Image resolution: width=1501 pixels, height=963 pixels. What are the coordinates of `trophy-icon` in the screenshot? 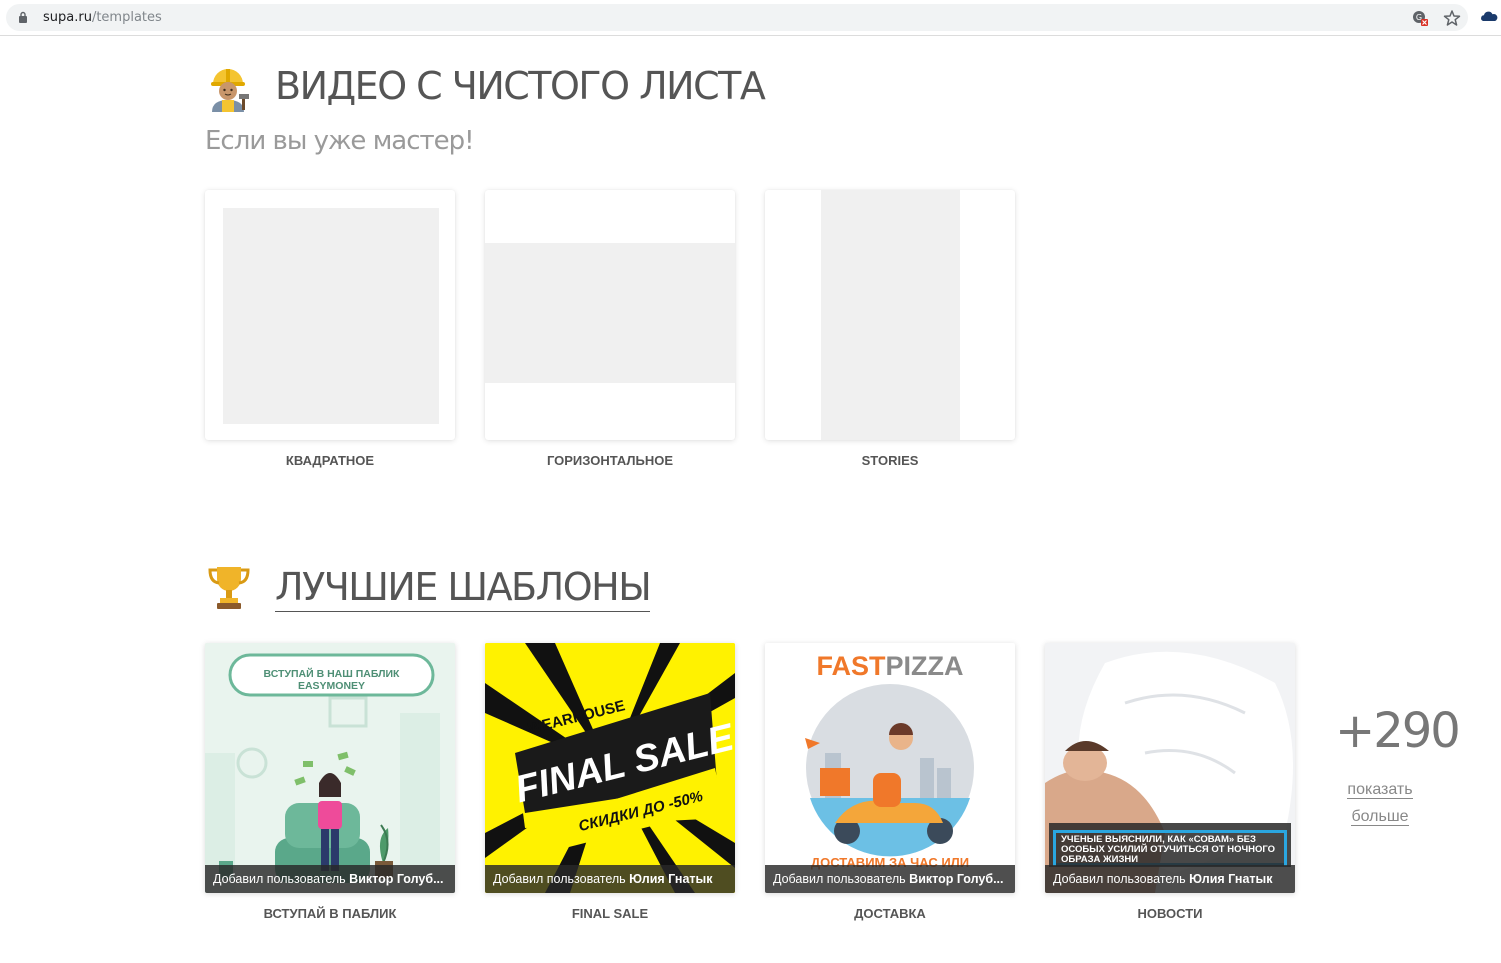 It's located at (229, 588).